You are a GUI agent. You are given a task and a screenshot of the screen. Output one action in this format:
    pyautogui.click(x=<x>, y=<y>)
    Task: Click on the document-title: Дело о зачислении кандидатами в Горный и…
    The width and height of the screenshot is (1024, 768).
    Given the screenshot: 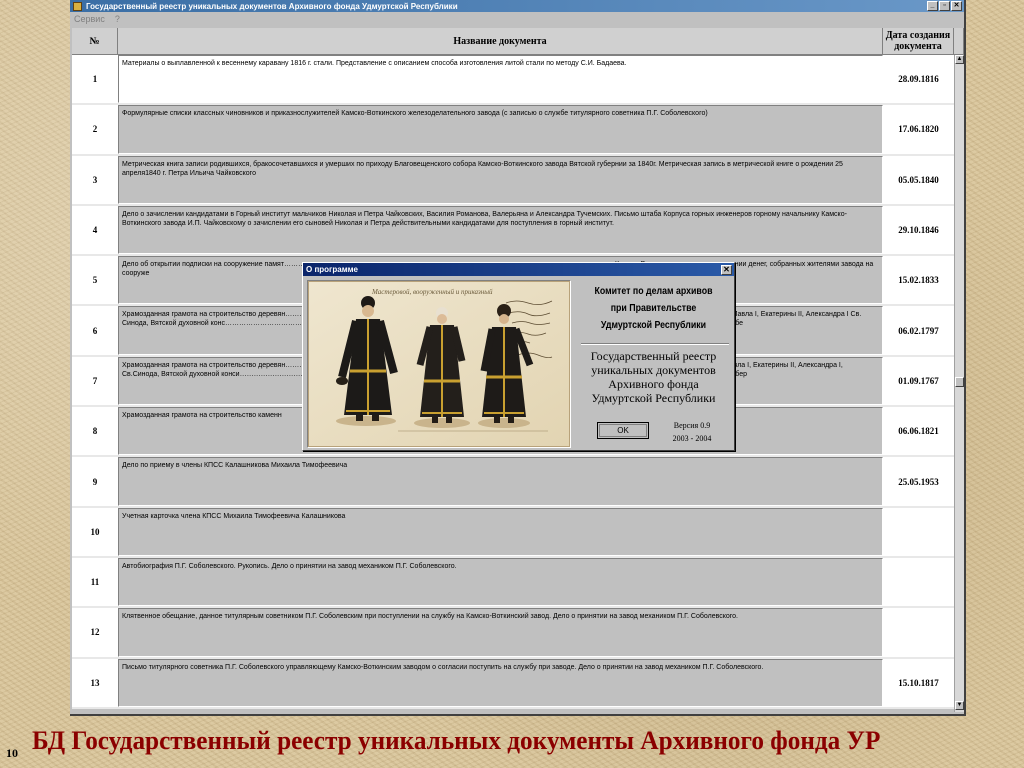 What is the action you would take?
    pyautogui.click(x=500, y=230)
    